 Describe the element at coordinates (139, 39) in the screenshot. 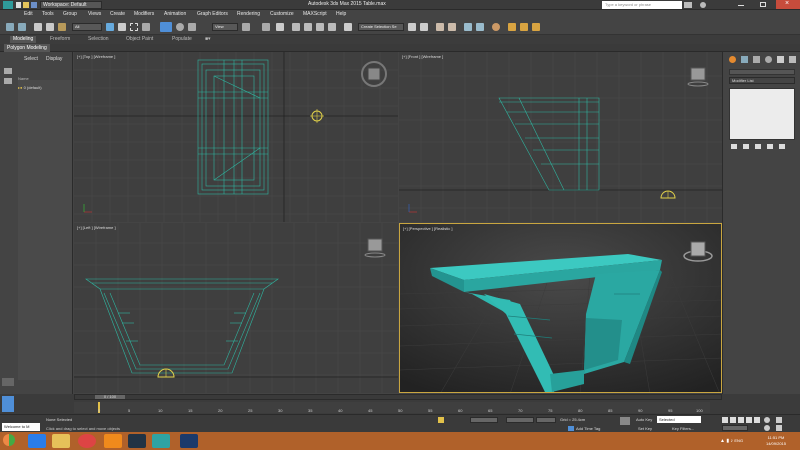

I see `tab-object-paint: Object Paint` at that location.